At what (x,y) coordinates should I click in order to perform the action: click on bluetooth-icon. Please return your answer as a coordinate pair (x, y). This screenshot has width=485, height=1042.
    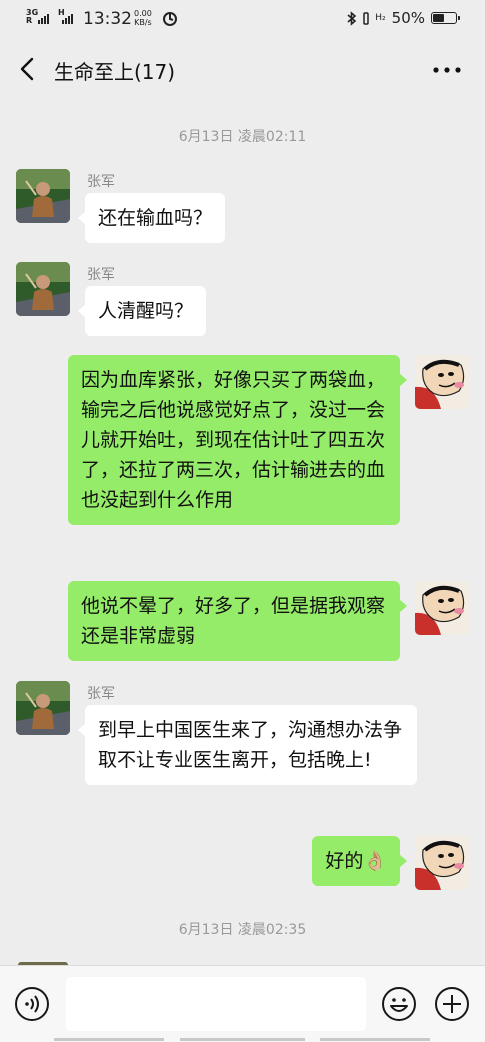
    Looking at the image, I should click on (352, 18).